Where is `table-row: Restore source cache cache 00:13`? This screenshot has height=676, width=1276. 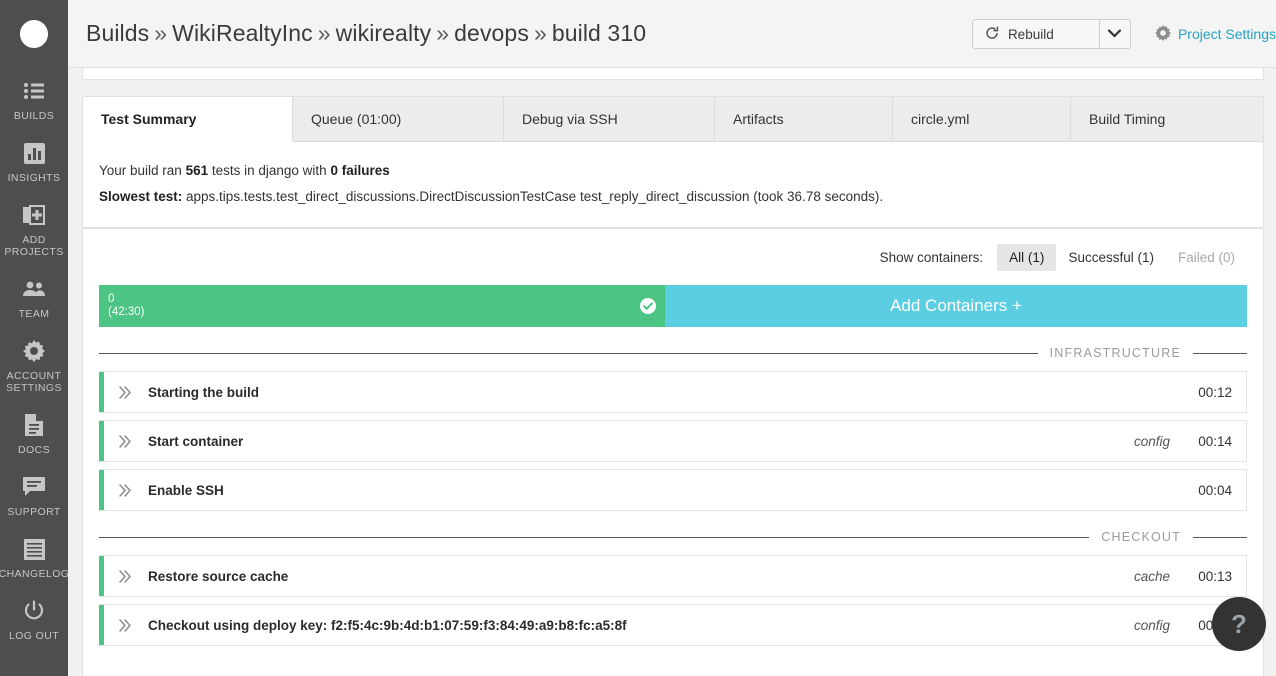 table-row: Restore source cache cache 00:13 is located at coordinates (673, 576).